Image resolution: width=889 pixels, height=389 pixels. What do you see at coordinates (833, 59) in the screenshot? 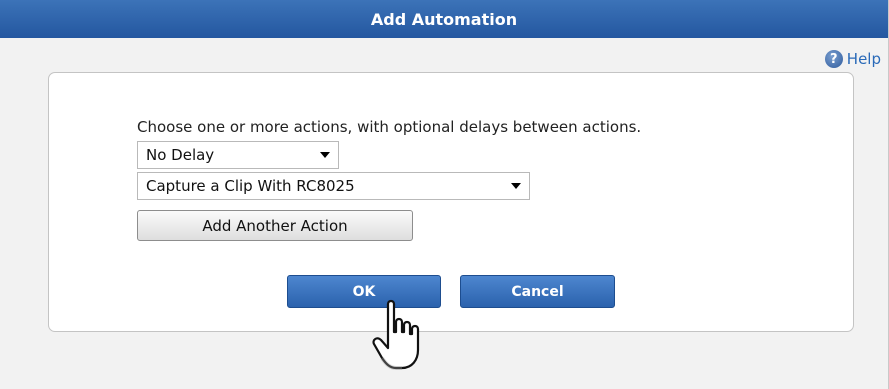
I see `help-icon: ?` at bounding box center [833, 59].